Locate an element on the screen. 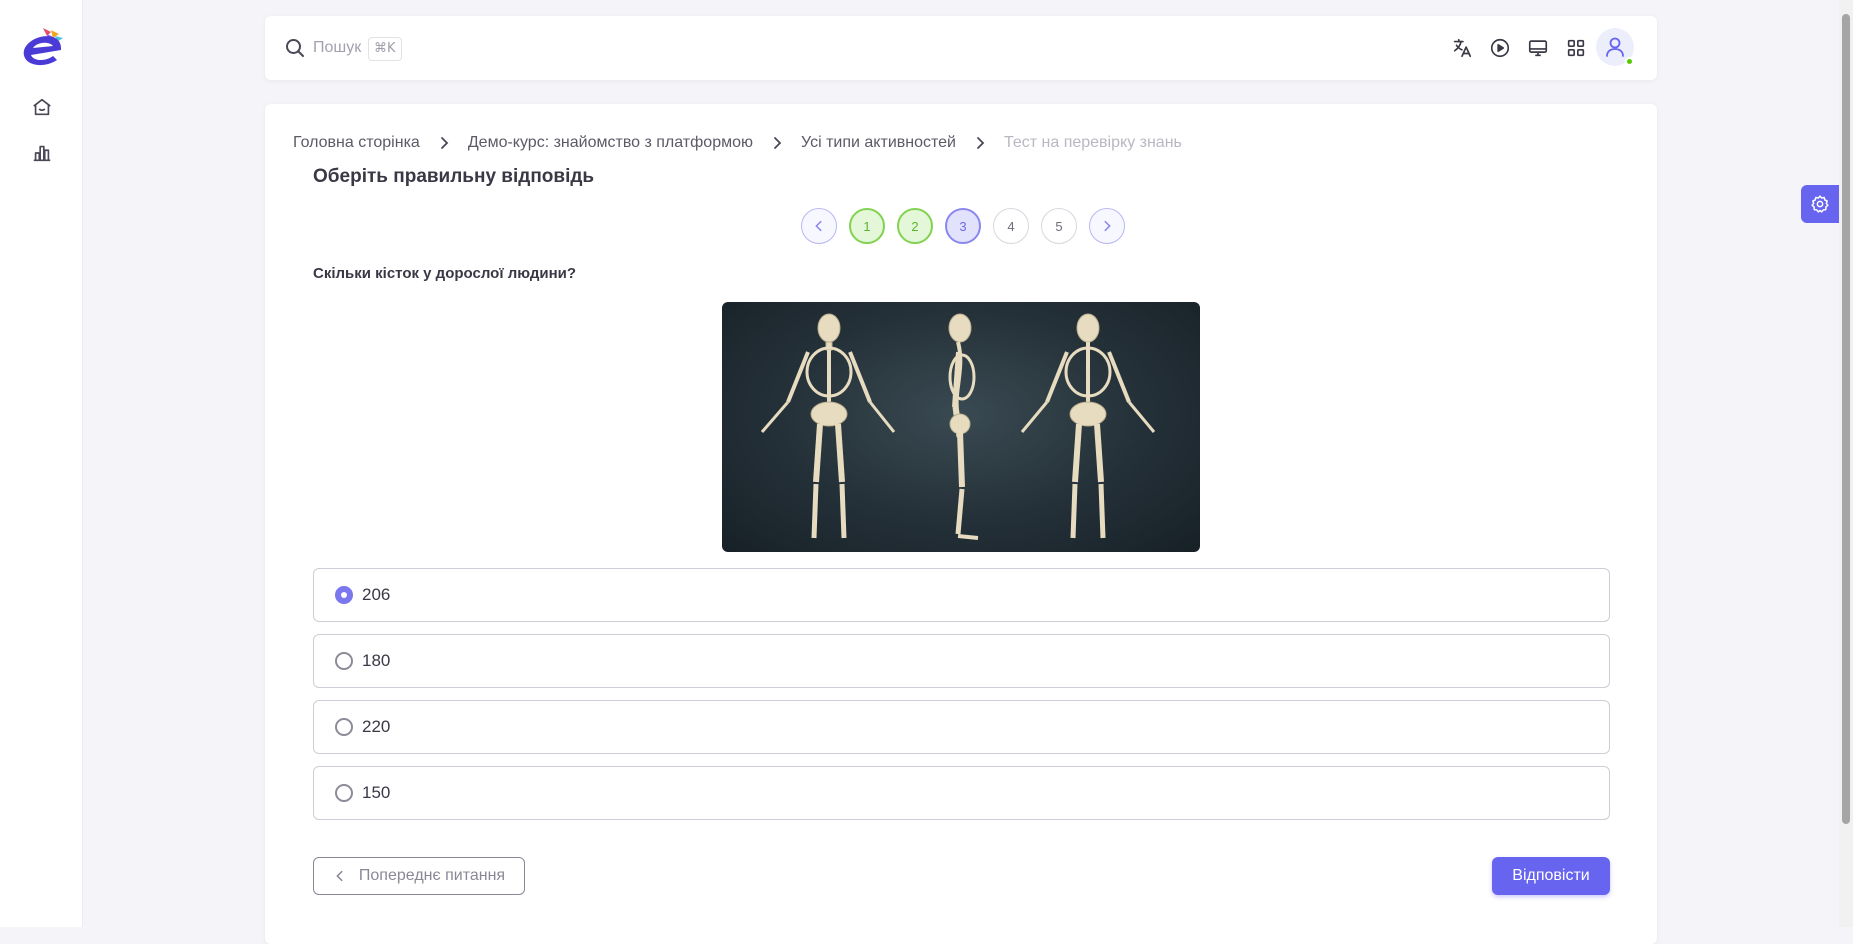  answer-option-1: 206 is located at coordinates (961, 595).